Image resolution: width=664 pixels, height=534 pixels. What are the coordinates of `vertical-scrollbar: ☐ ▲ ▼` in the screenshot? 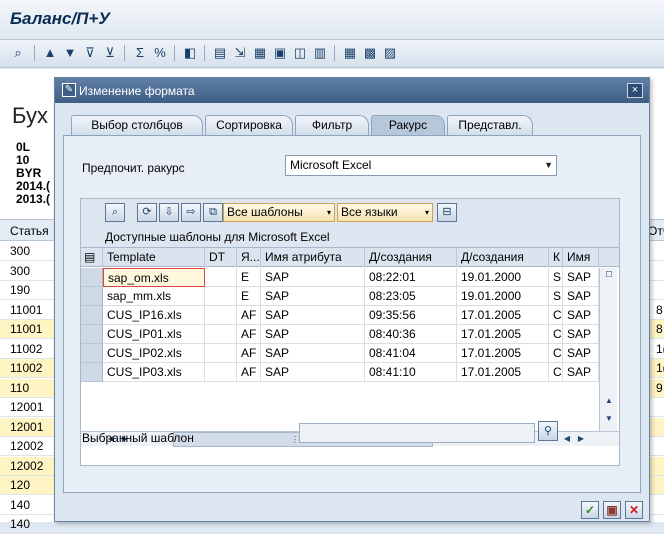 It's located at (608, 350).